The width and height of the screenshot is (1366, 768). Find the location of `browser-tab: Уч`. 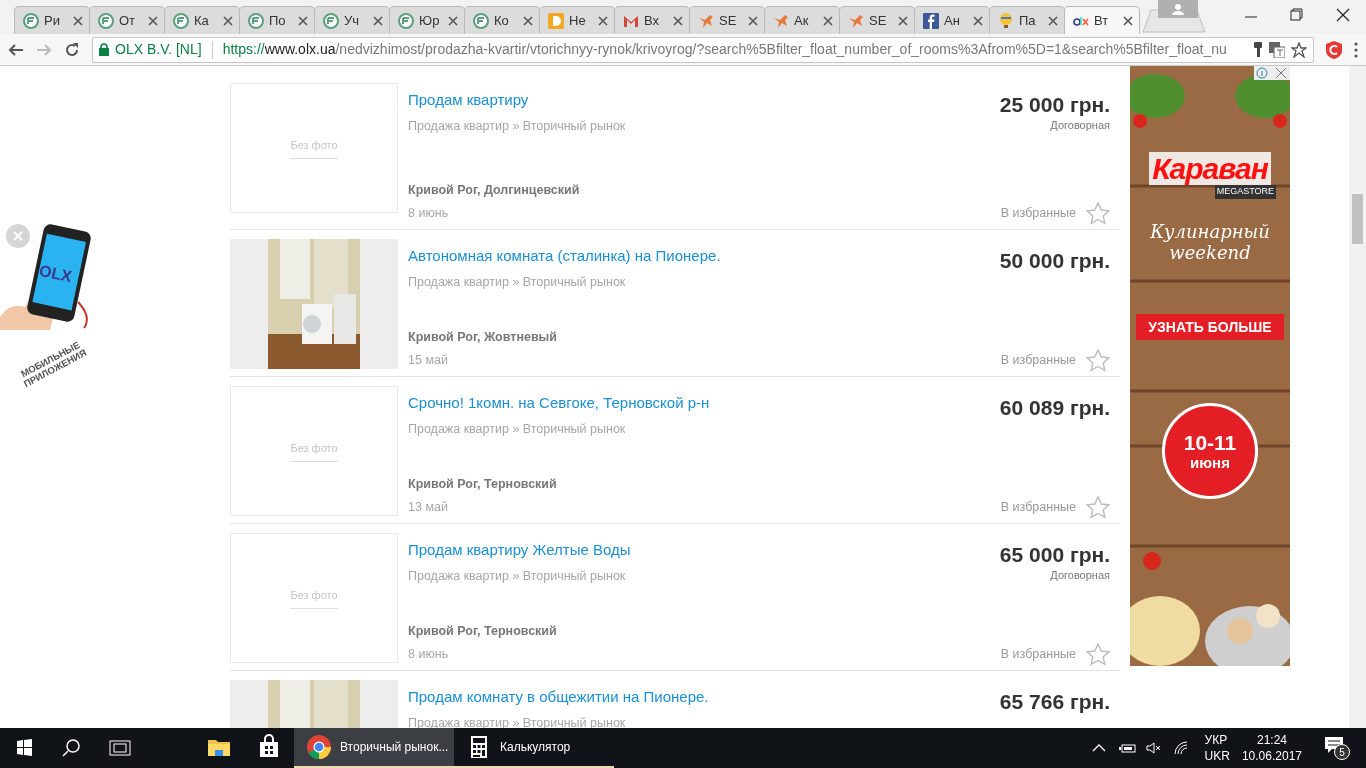

browser-tab: Уч is located at coordinates (352, 20).